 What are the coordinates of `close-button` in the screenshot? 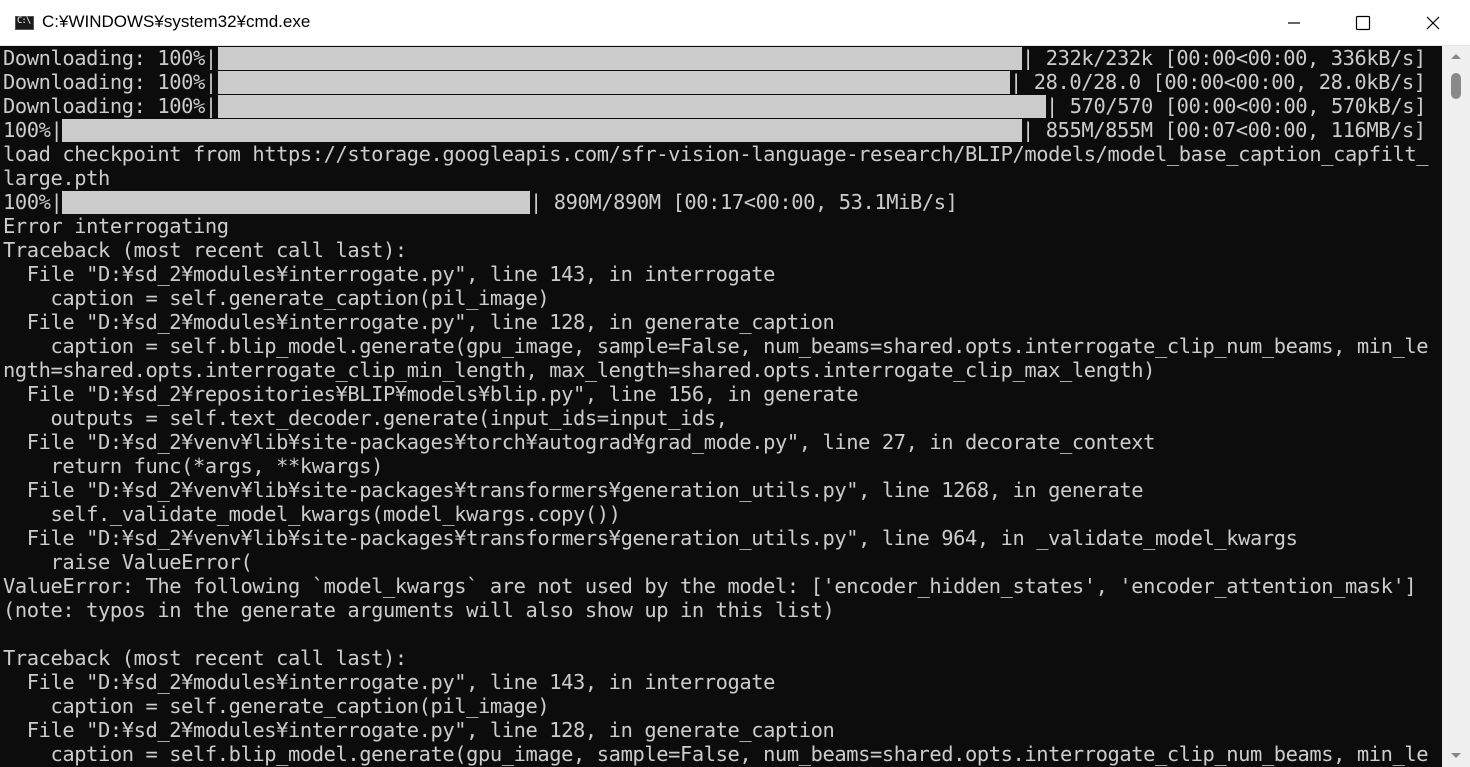 It's located at (1433, 22).